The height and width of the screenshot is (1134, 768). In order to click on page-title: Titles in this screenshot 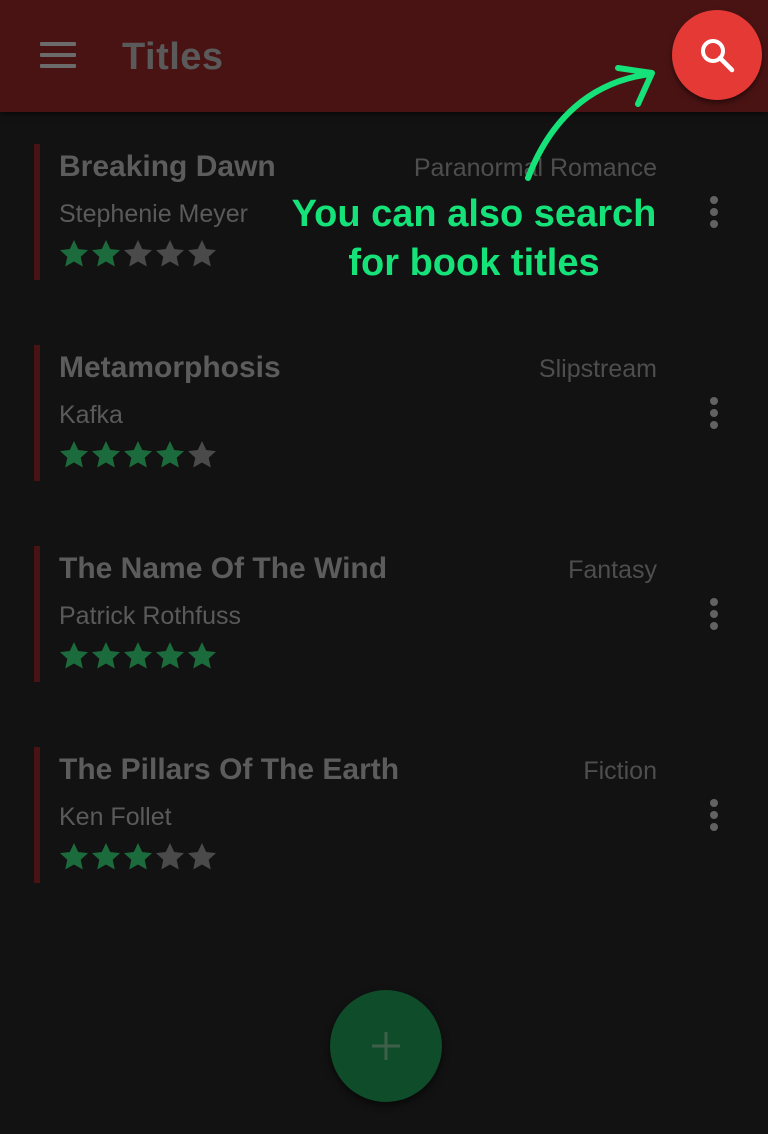, I will do `click(173, 57)`.